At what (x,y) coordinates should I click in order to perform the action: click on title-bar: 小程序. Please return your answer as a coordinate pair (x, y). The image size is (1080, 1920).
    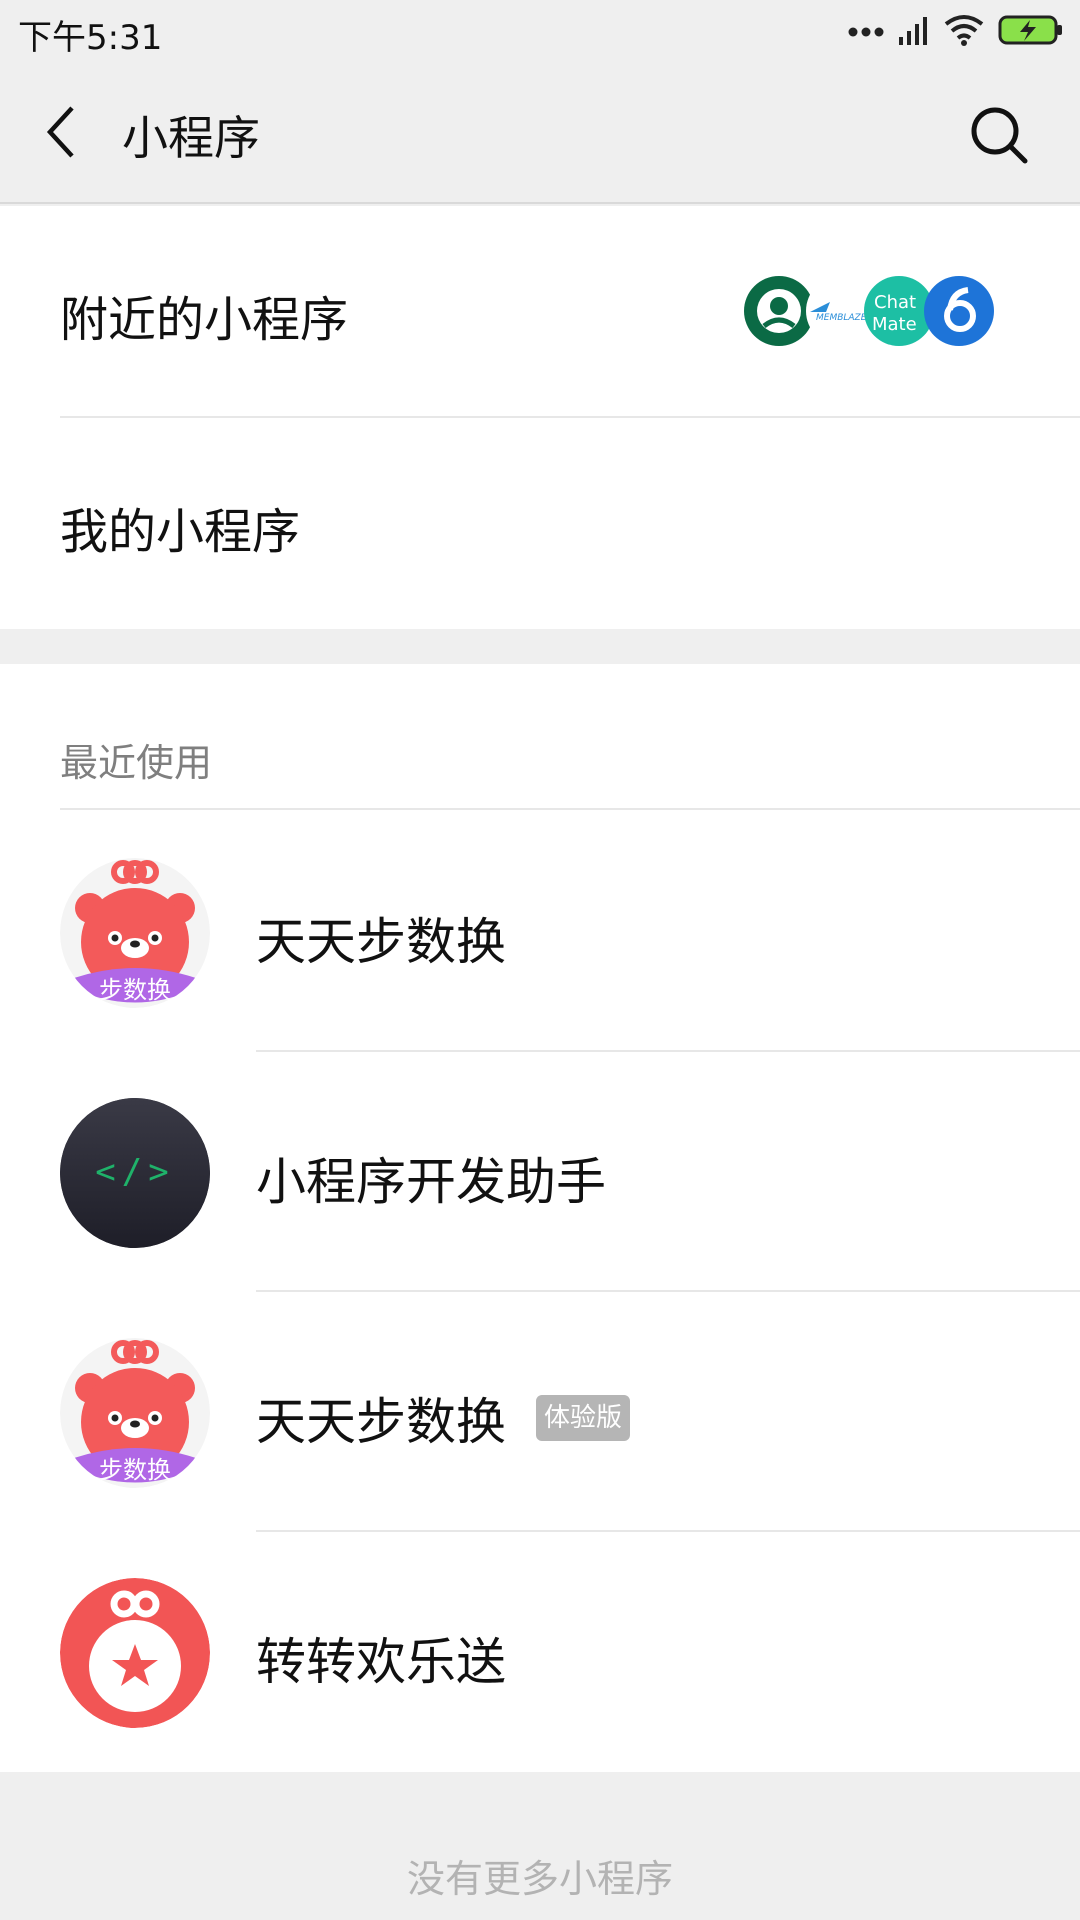
    Looking at the image, I should click on (540, 134).